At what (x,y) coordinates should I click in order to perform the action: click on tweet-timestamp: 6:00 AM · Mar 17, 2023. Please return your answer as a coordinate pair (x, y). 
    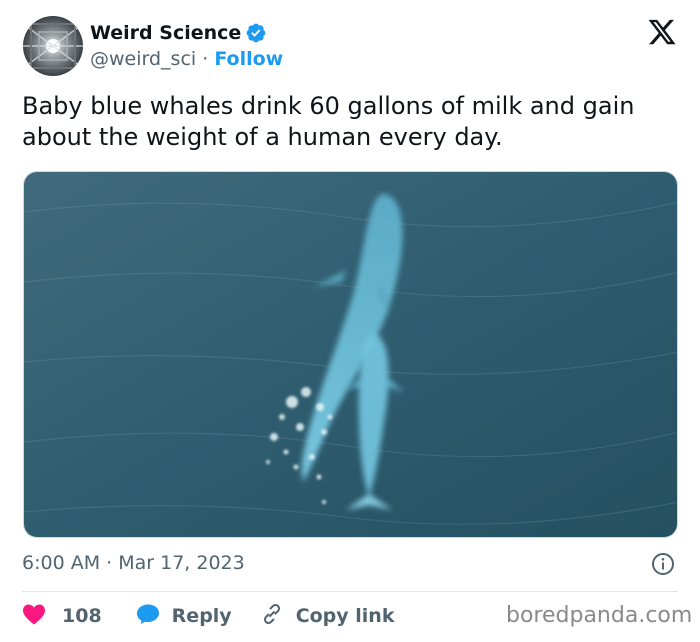
    Looking at the image, I should click on (133, 563).